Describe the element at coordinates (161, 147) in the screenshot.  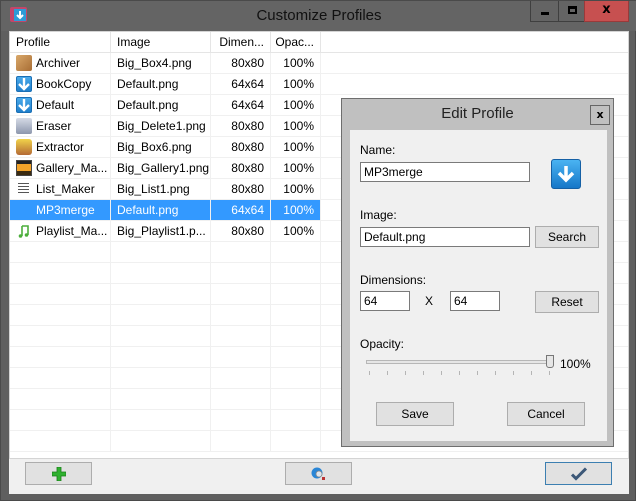
I see `image-cell: Big_Box6.png` at that location.